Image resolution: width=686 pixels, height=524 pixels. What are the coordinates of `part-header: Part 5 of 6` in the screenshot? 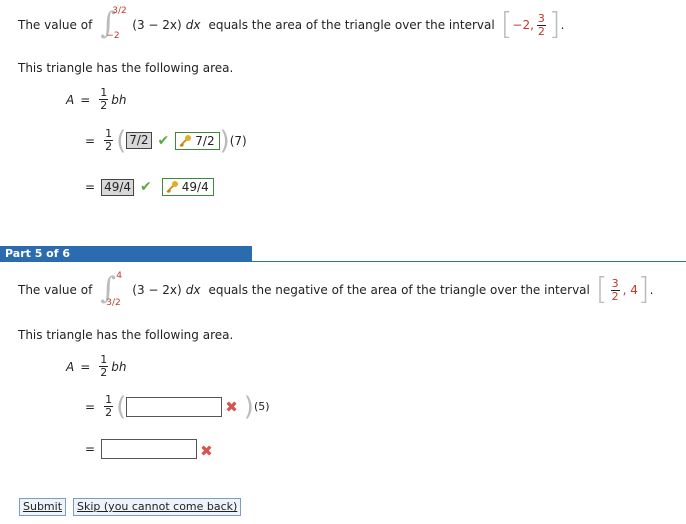 It's located at (126, 254).